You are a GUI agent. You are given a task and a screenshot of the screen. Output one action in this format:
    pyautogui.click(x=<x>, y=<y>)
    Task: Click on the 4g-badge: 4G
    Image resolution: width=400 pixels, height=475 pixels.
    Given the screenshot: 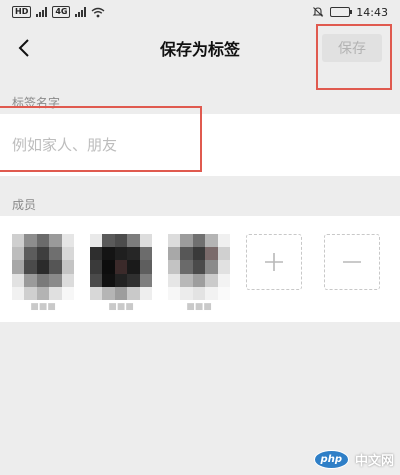 What is the action you would take?
    pyautogui.click(x=61, y=12)
    